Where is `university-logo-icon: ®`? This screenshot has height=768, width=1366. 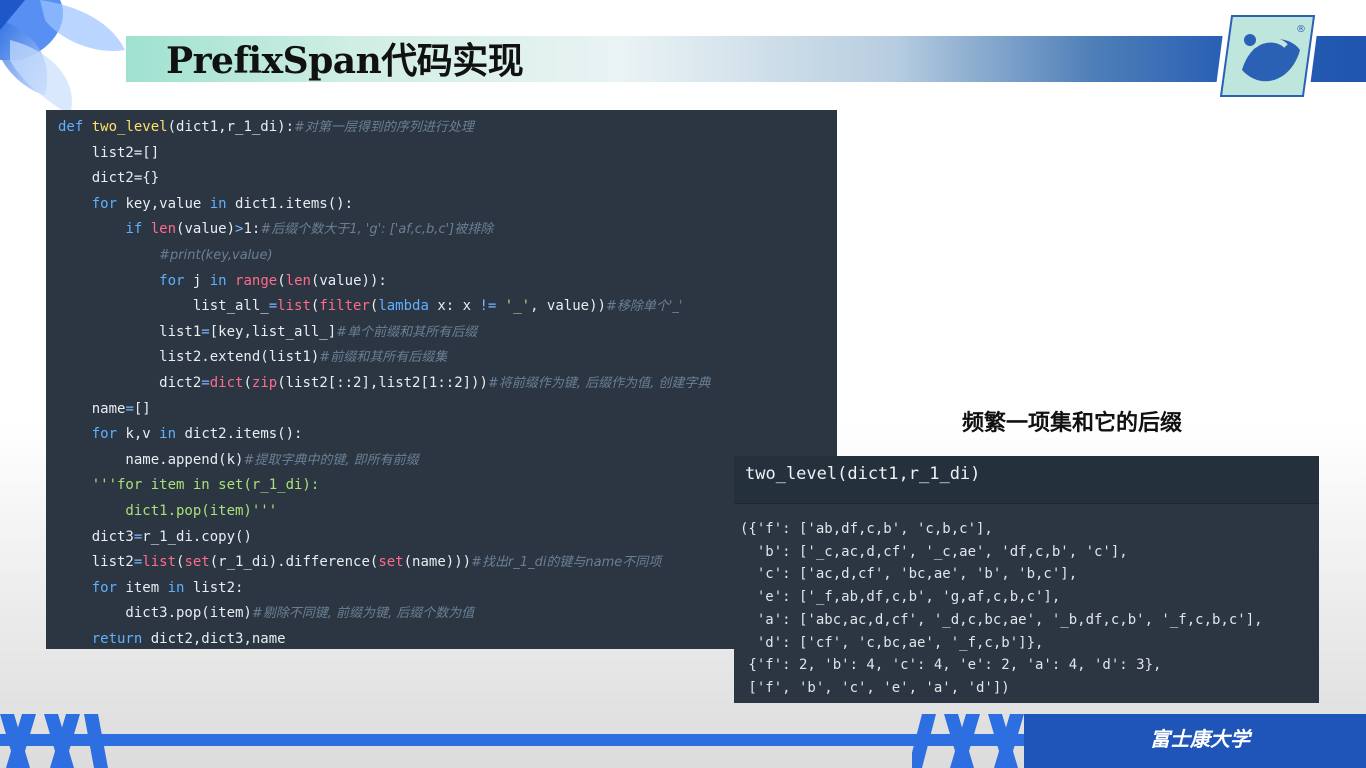 university-logo-icon: ® is located at coordinates (1267, 56).